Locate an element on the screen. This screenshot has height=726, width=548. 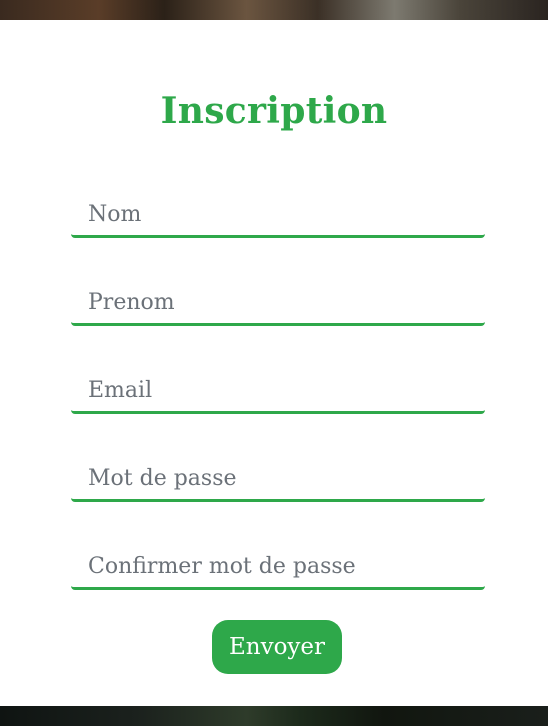
background-photo-top is located at coordinates (274, 10).